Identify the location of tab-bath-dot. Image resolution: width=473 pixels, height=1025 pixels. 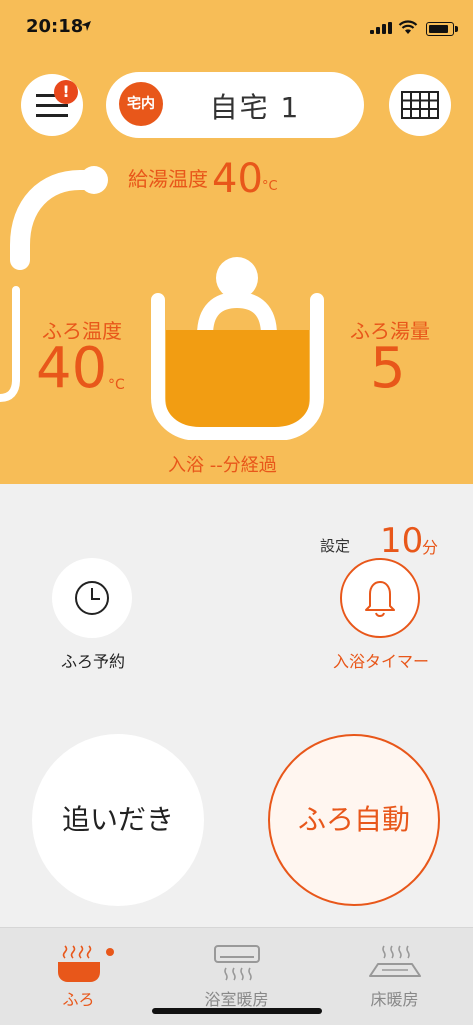
(110, 952).